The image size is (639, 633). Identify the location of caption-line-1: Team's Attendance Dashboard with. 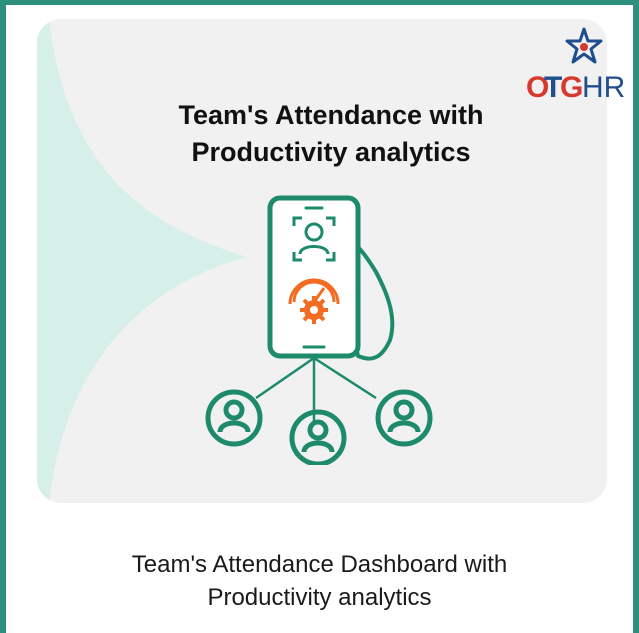
(319, 564).